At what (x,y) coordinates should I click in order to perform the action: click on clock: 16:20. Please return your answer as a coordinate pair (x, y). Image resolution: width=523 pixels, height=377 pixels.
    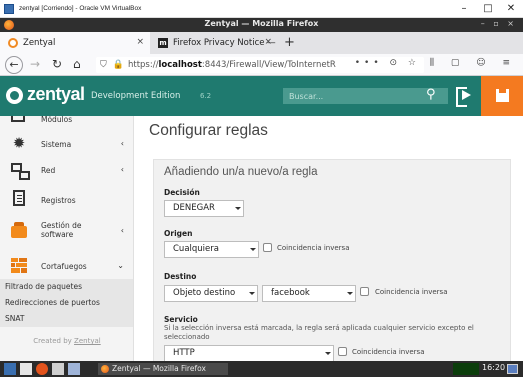
    Looking at the image, I should click on (494, 367).